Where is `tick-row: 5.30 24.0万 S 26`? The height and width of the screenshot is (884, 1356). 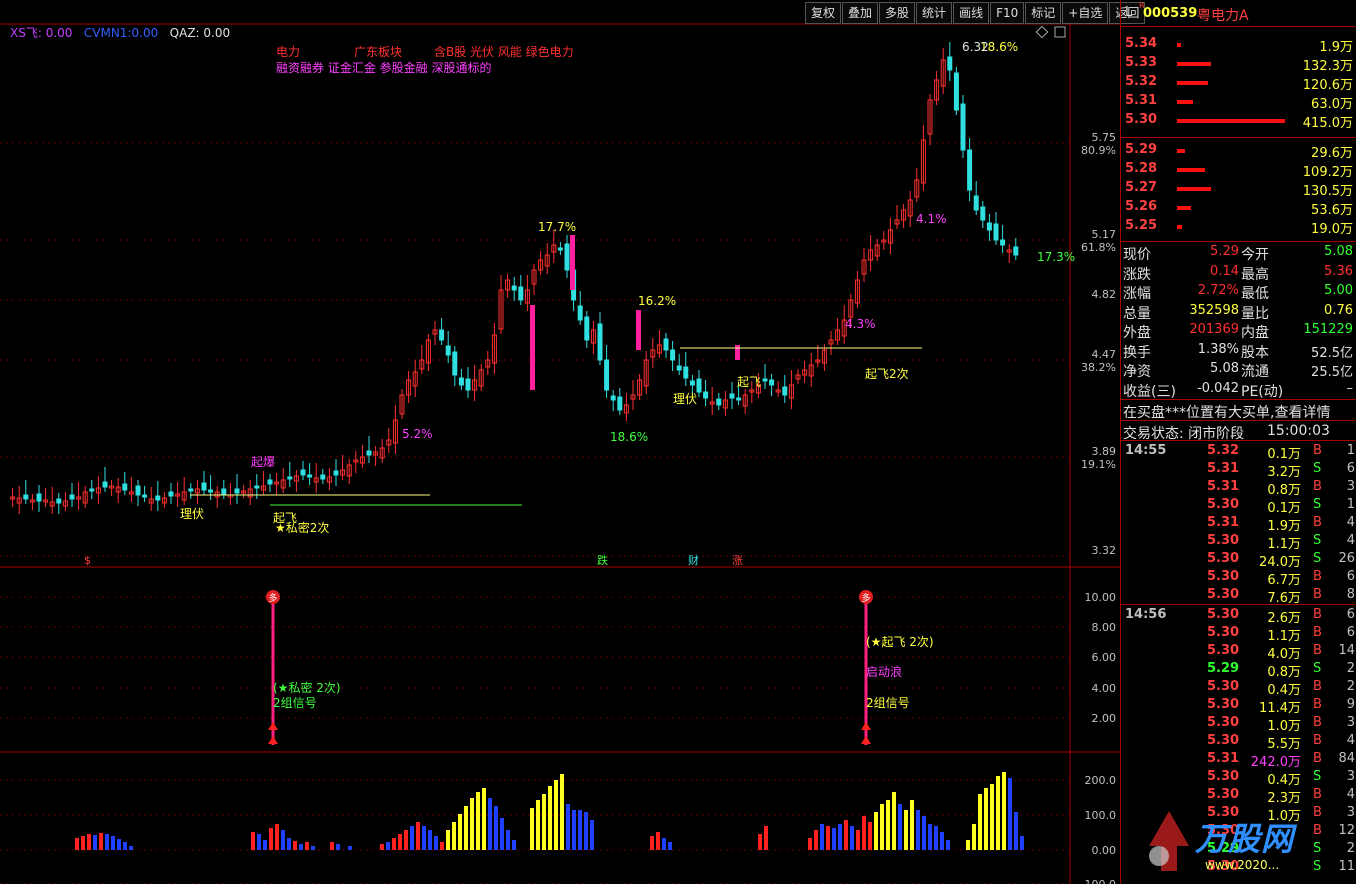 tick-row: 5.30 24.0万 S 26 is located at coordinates (1281, 560).